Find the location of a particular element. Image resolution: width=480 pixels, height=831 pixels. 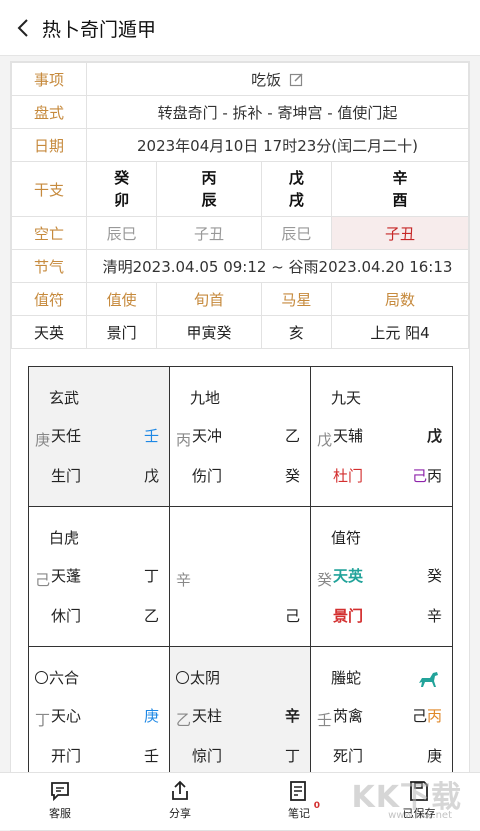

date-label: 日期 is located at coordinates (49, 145).